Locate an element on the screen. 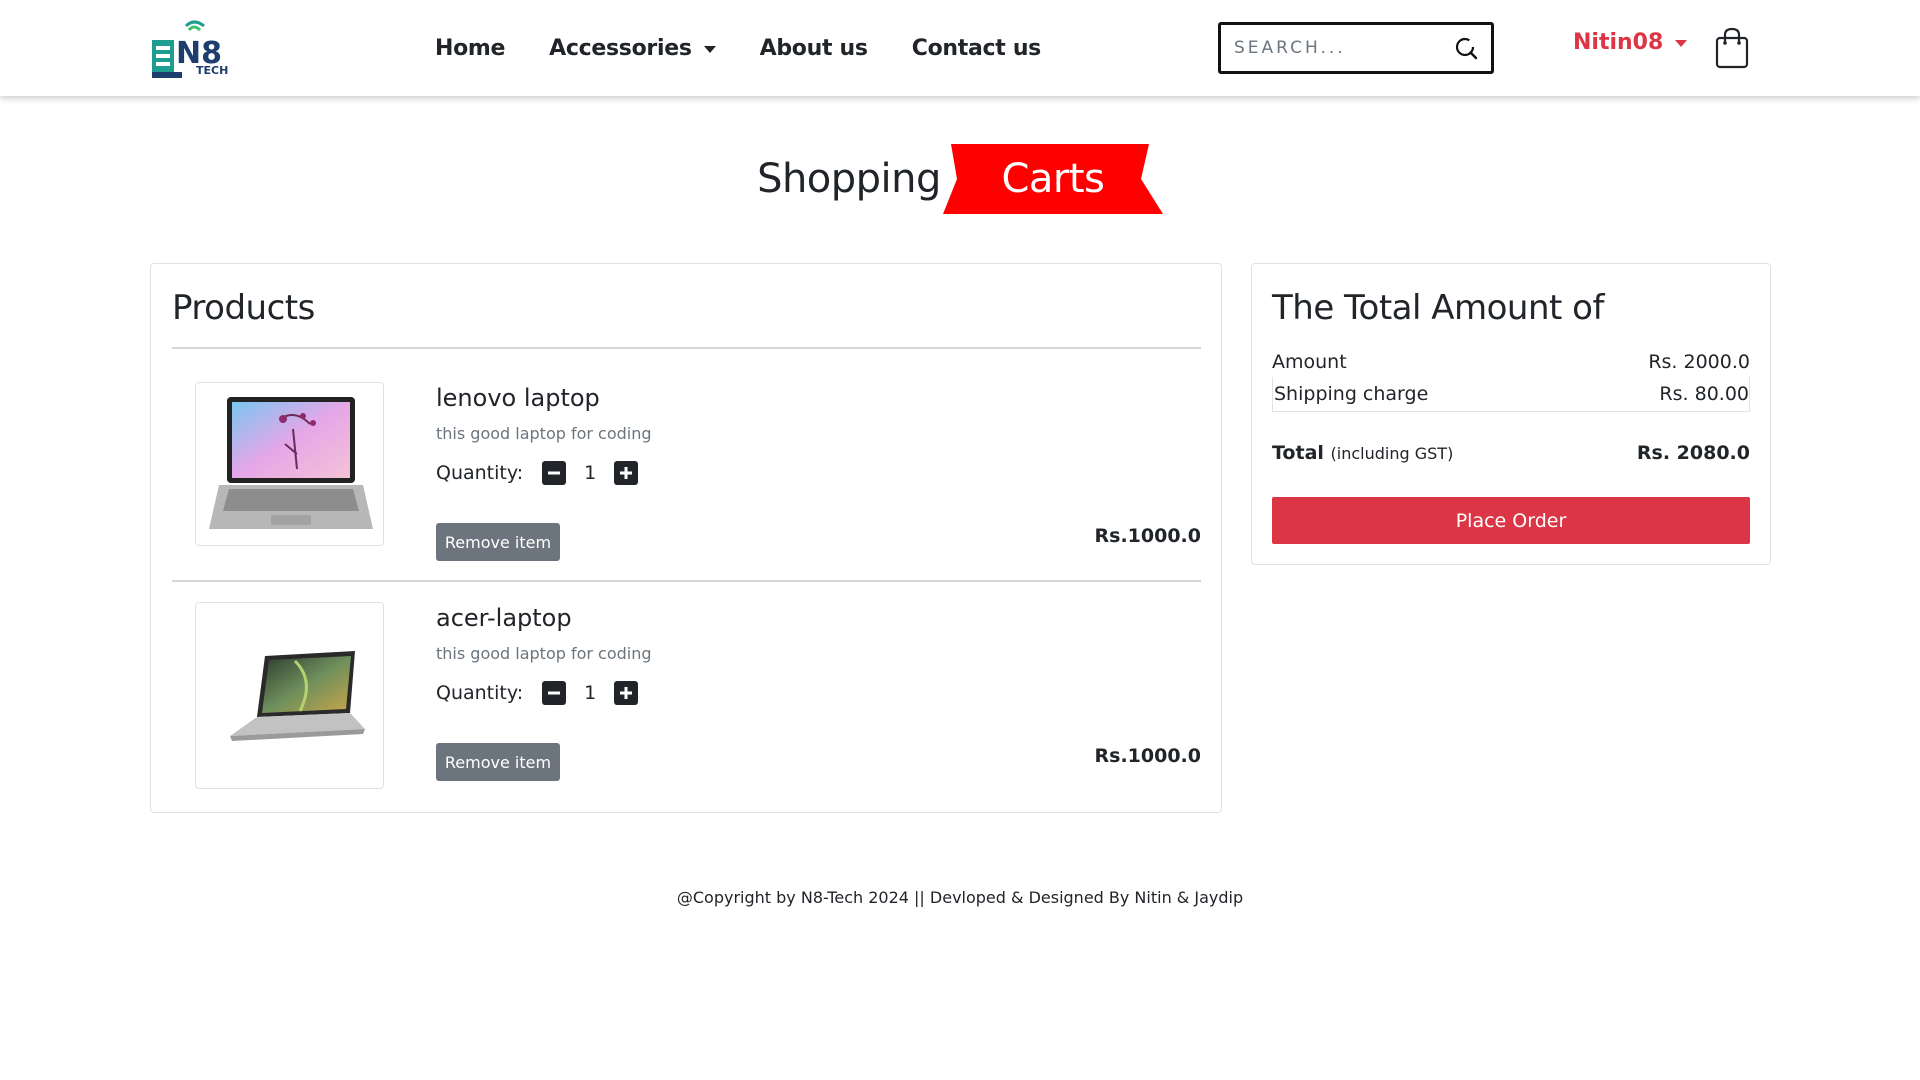  product-image-lenovo is located at coordinates (289, 464).